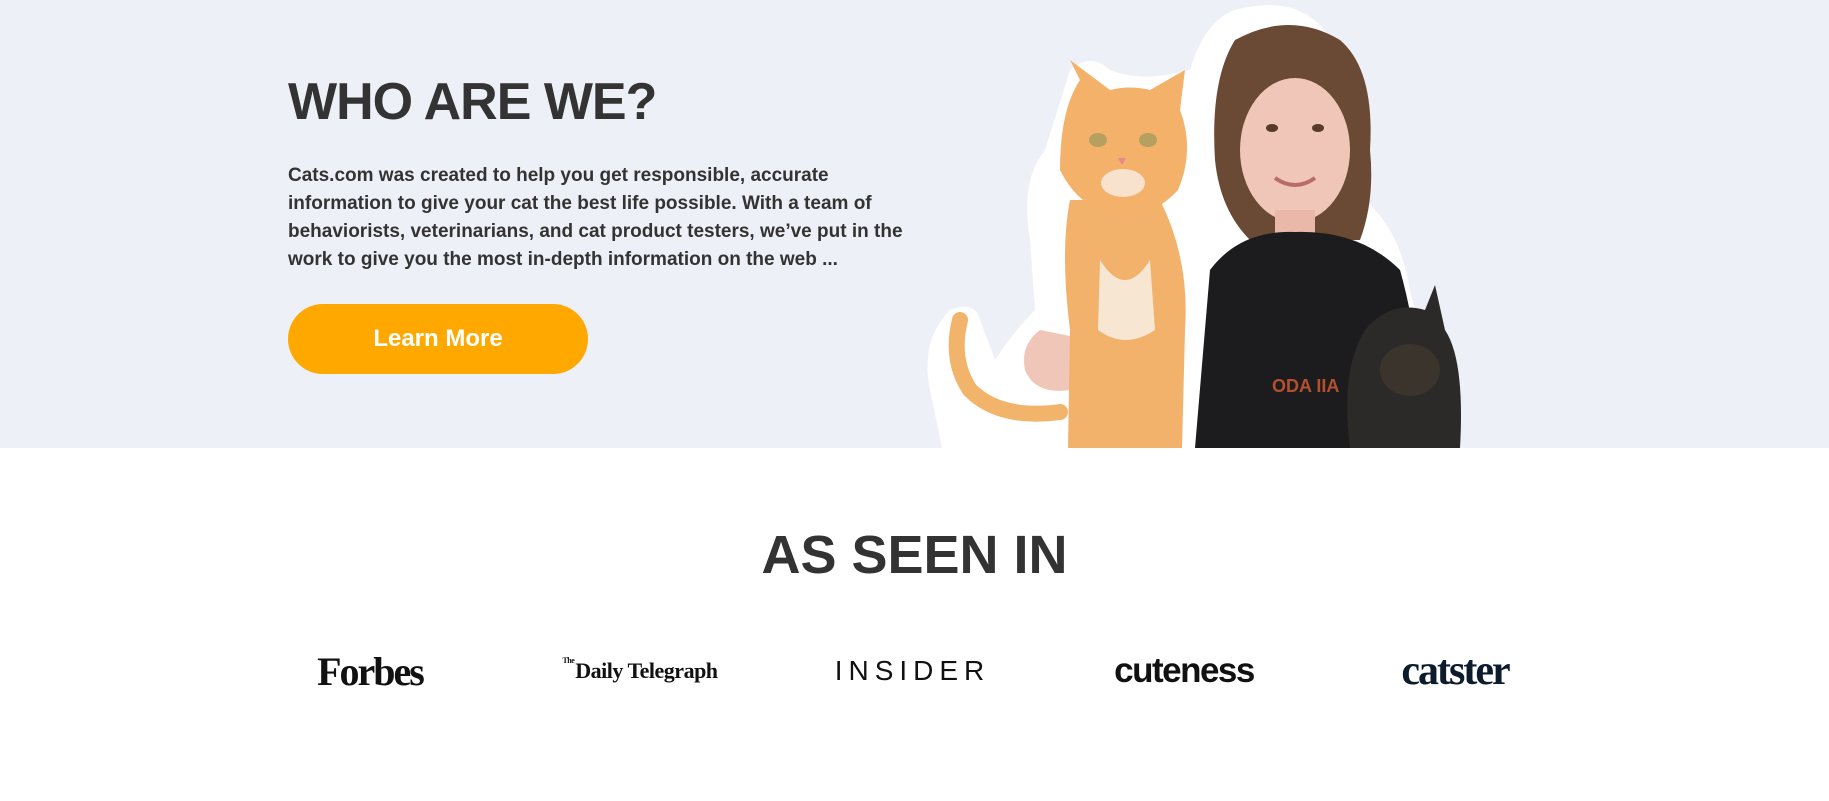 The image size is (1829, 801). Describe the element at coordinates (912, 670) in the screenshot. I see `insider-logo: INSIDER` at that location.